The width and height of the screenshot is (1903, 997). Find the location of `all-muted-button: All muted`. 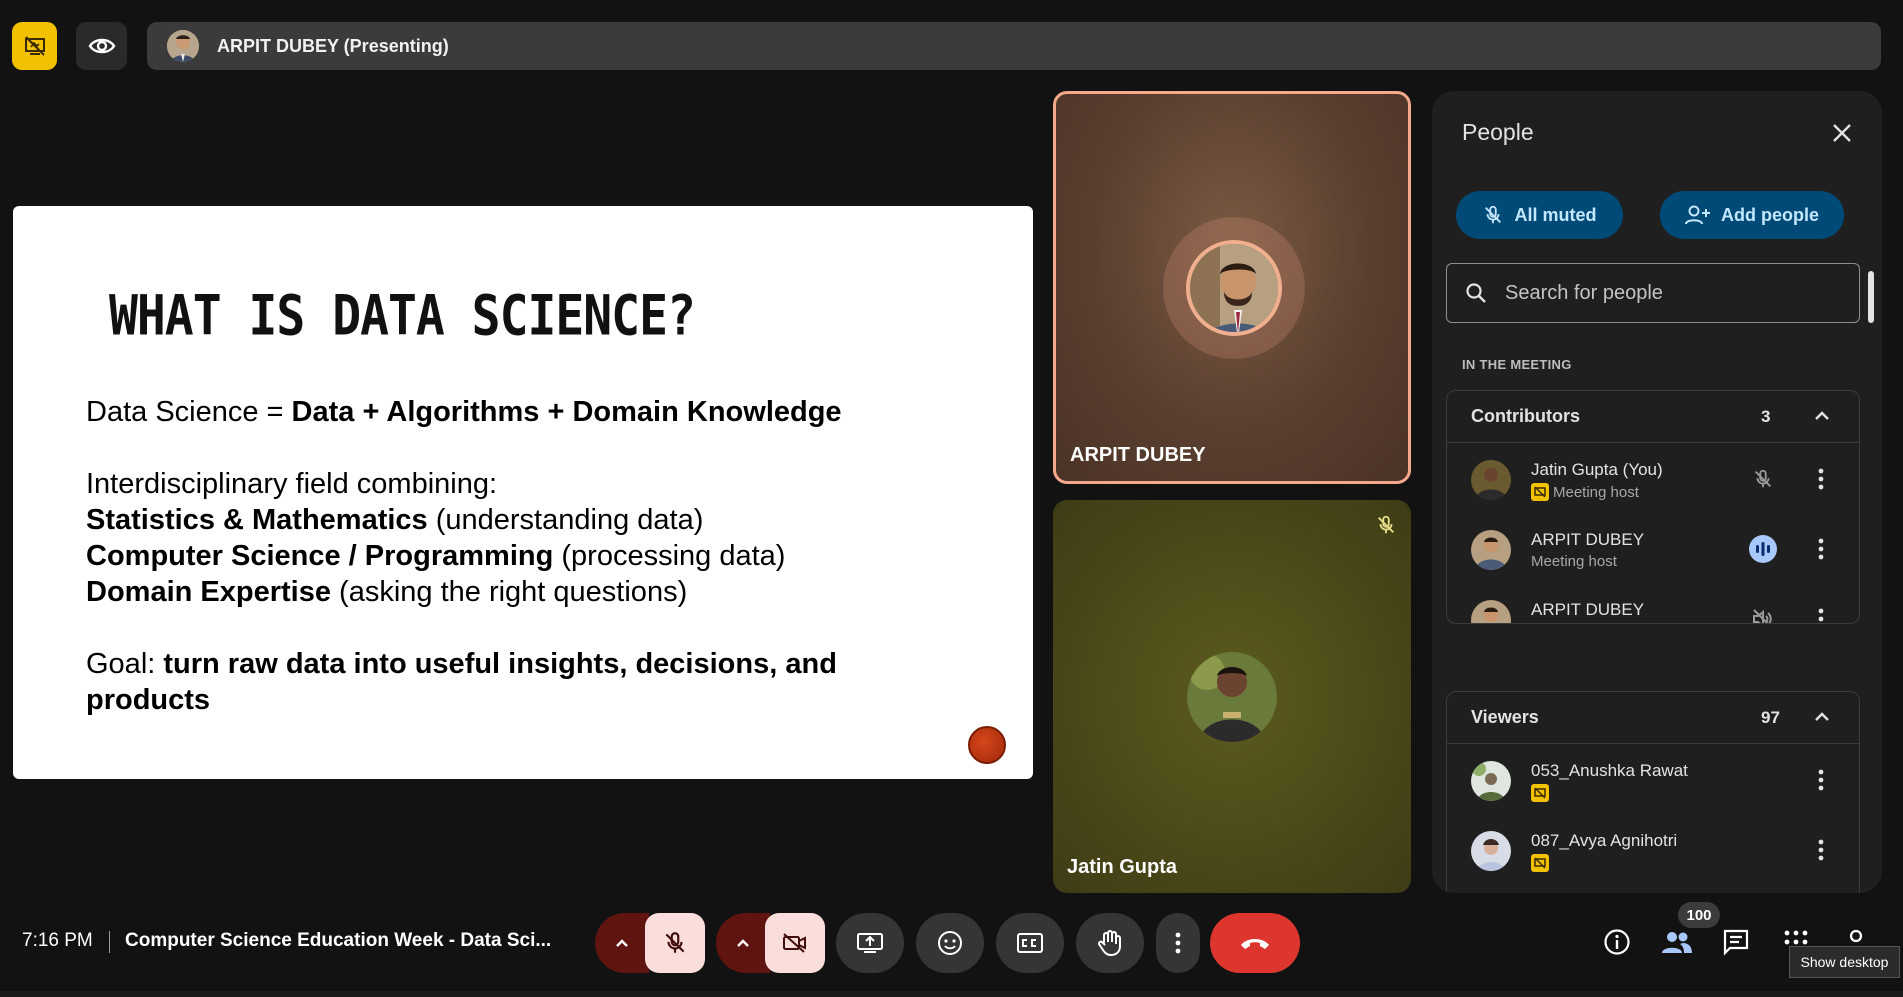

all-muted-button: All muted is located at coordinates (1539, 215).